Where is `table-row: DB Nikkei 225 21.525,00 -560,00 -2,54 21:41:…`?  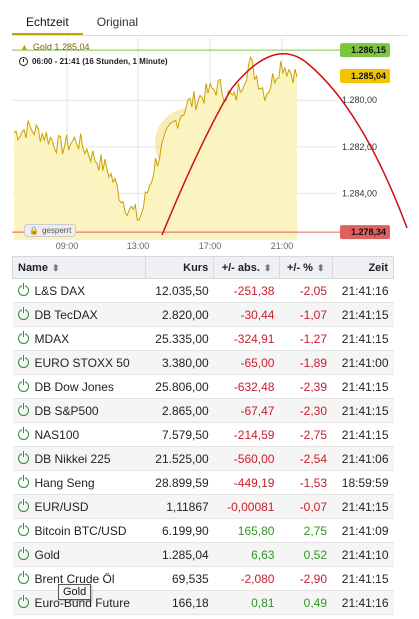 table-row: DB Nikkei 225 21.525,00 -560,00 -2,54 21:41:… is located at coordinates (203, 458).